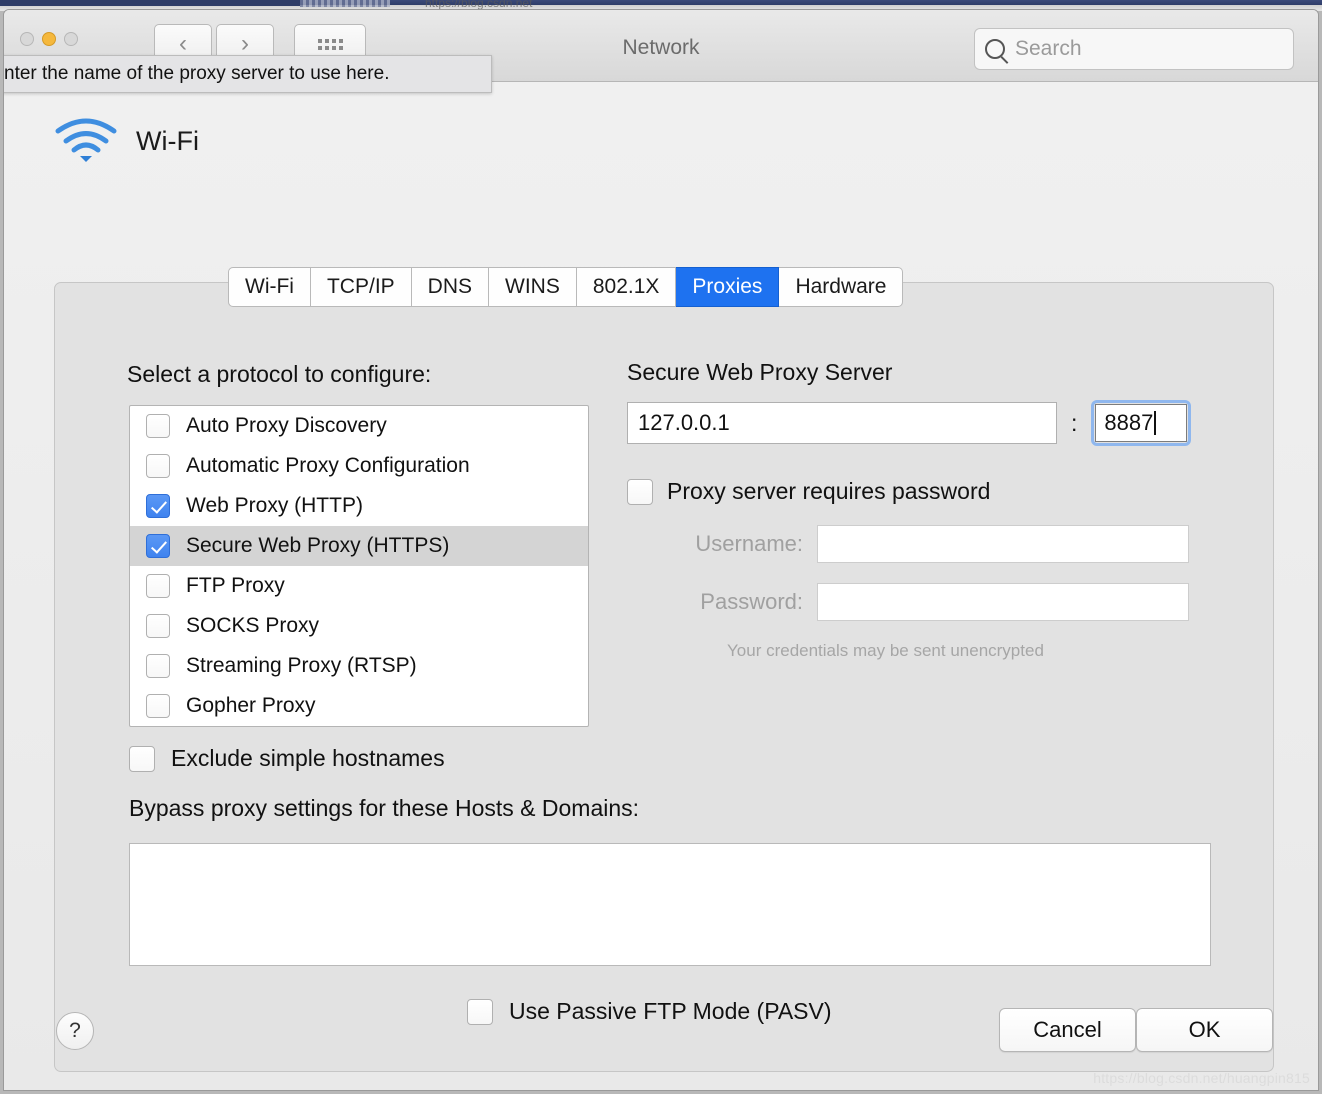 The width and height of the screenshot is (1322, 1094). What do you see at coordinates (1201, 1078) in the screenshot?
I see `watermark: https://blog.csdn.net/huangpin815` at bounding box center [1201, 1078].